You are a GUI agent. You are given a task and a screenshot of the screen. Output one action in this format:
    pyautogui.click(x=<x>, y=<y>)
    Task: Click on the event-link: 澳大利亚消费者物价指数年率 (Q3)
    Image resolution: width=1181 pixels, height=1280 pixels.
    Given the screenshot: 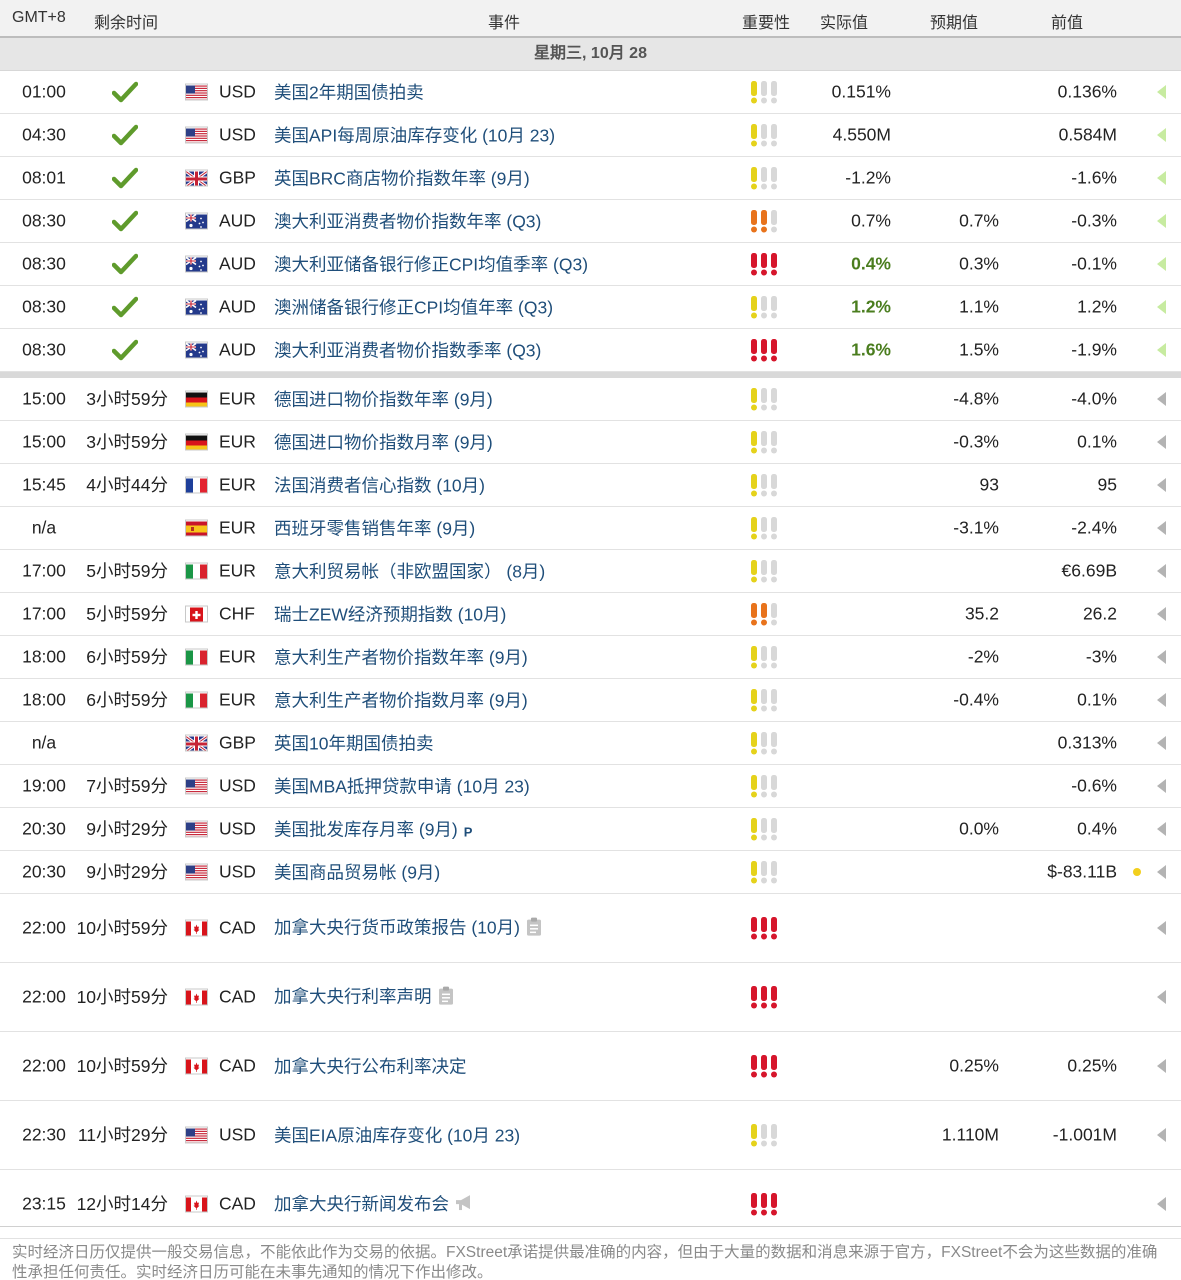 What is the action you would take?
    pyautogui.click(x=407, y=221)
    